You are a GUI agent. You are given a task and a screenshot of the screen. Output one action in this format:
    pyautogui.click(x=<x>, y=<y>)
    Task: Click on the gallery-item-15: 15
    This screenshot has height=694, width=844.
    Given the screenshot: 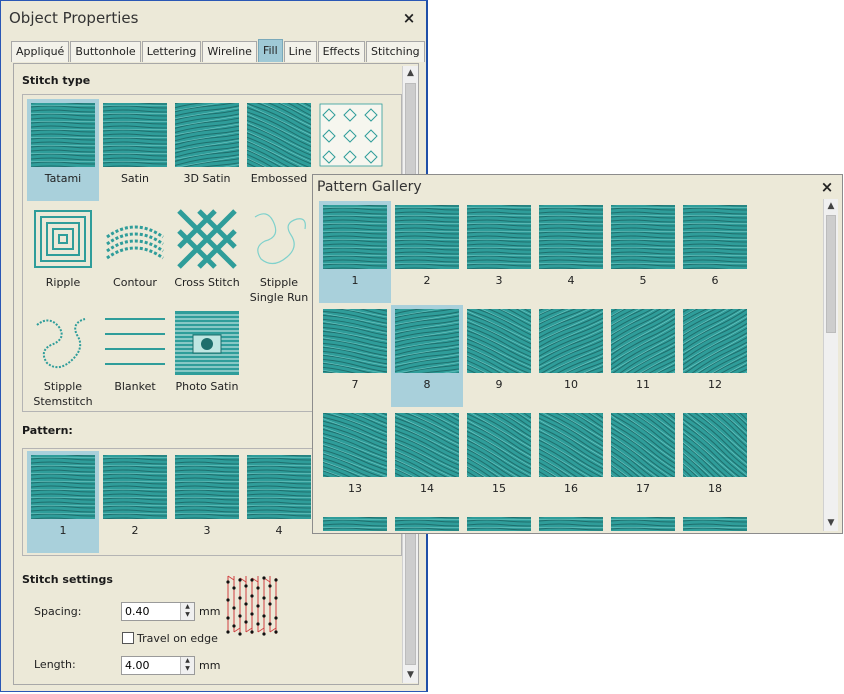 What is the action you would take?
    pyautogui.click(x=499, y=460)
    